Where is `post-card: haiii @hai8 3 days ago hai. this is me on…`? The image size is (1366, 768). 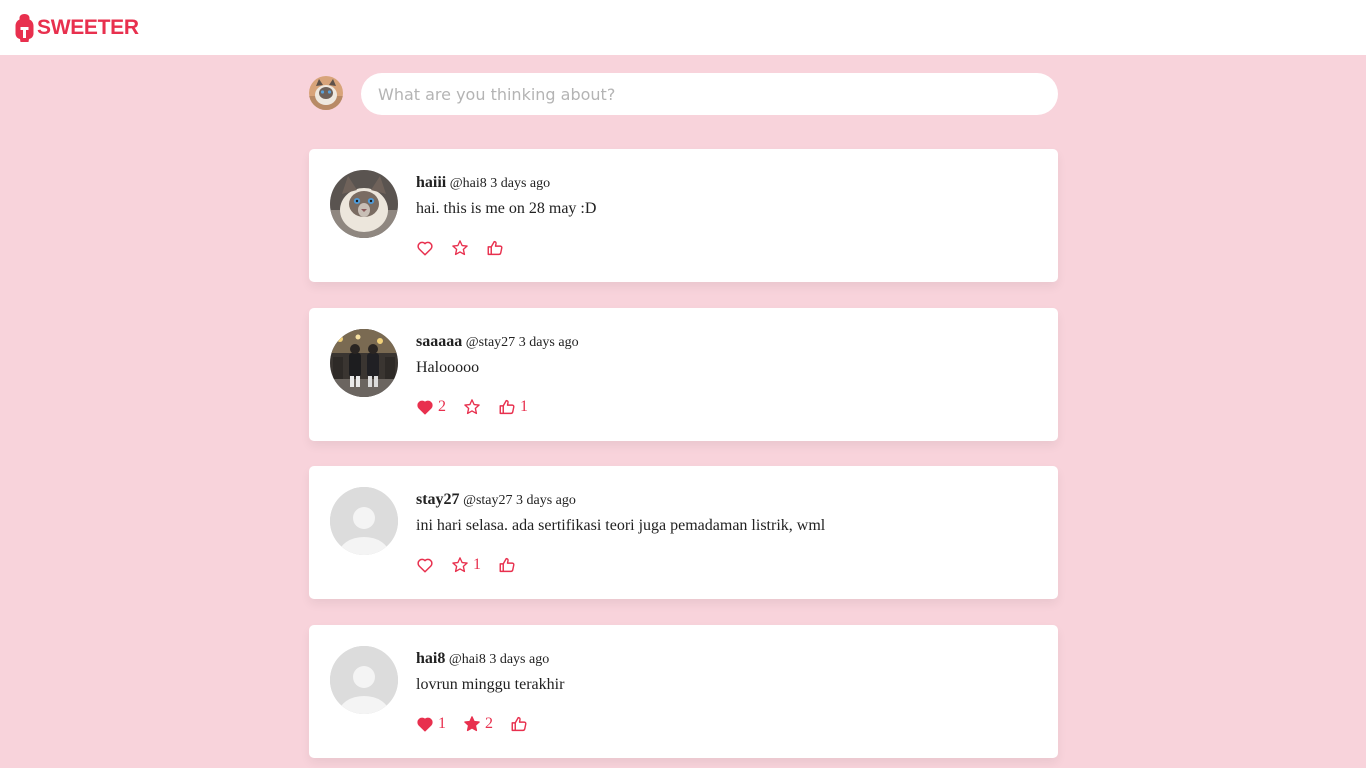
post-card: haiii @hai8 3 days ago hai. this is me on… is located at coordinates (683, 215).